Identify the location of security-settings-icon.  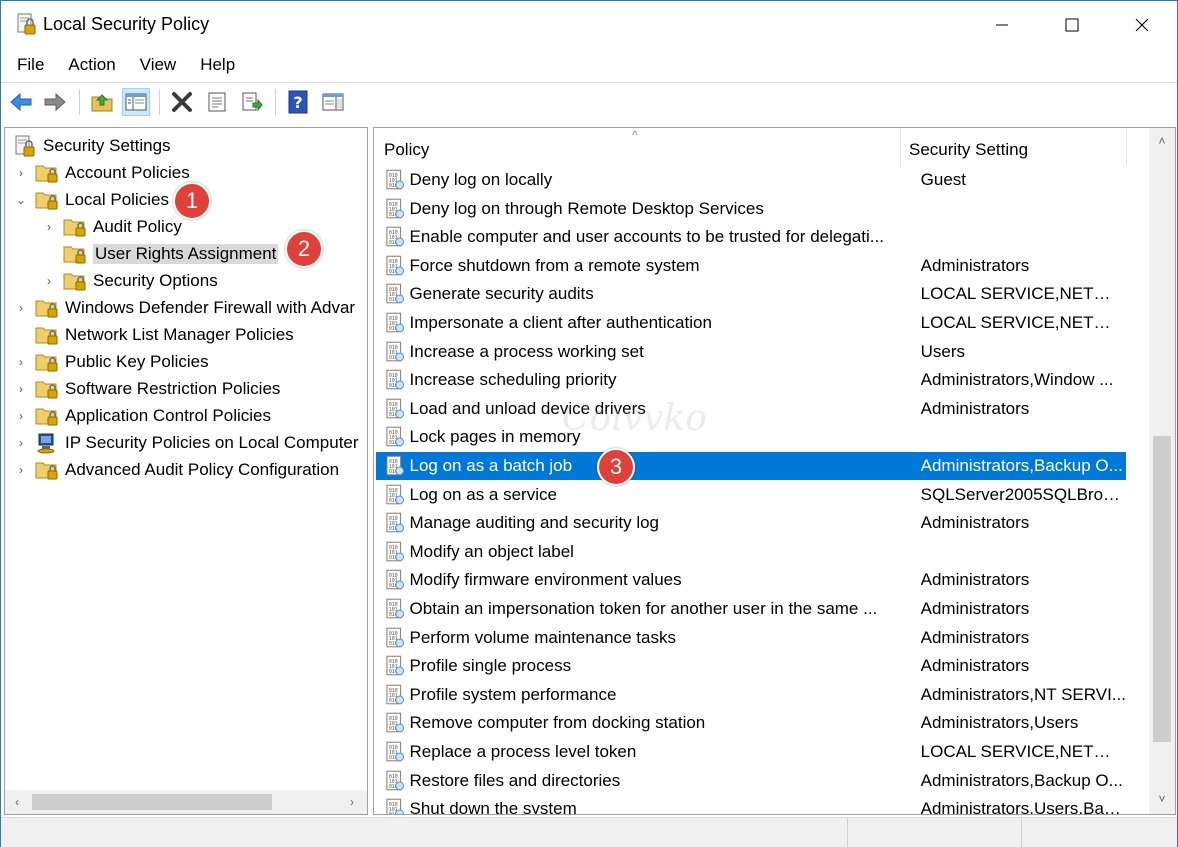
(25, 145).